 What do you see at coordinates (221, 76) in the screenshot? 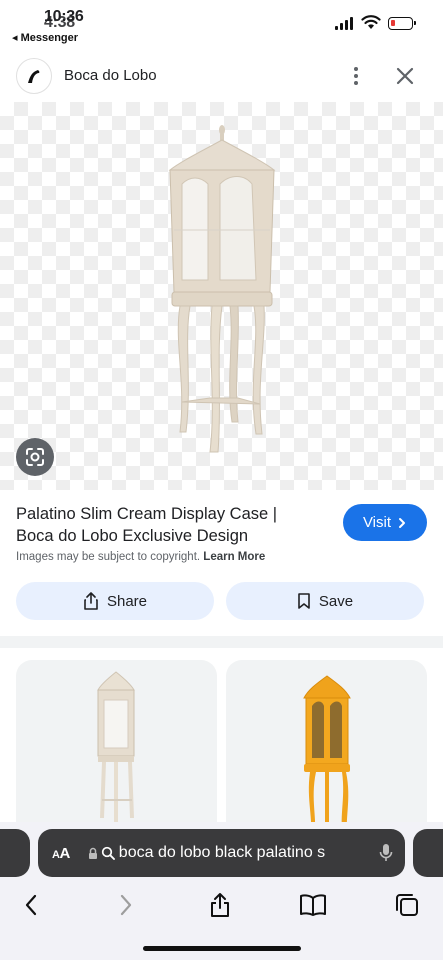
I see `site-header: Boca do Lobo` at bounding box center [221, 76].